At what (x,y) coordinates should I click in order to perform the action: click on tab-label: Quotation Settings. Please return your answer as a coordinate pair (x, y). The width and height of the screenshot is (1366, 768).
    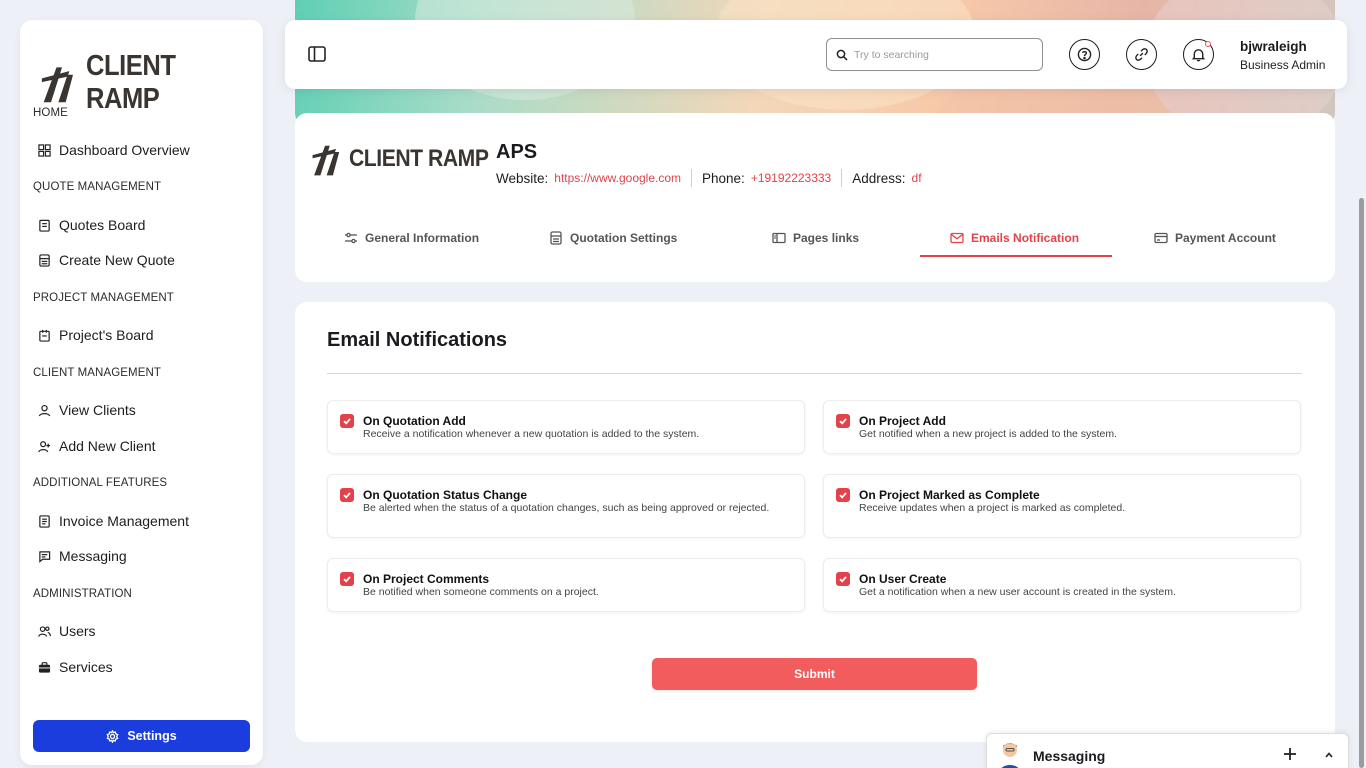
    Looking at the image, I should click on (624, 238).